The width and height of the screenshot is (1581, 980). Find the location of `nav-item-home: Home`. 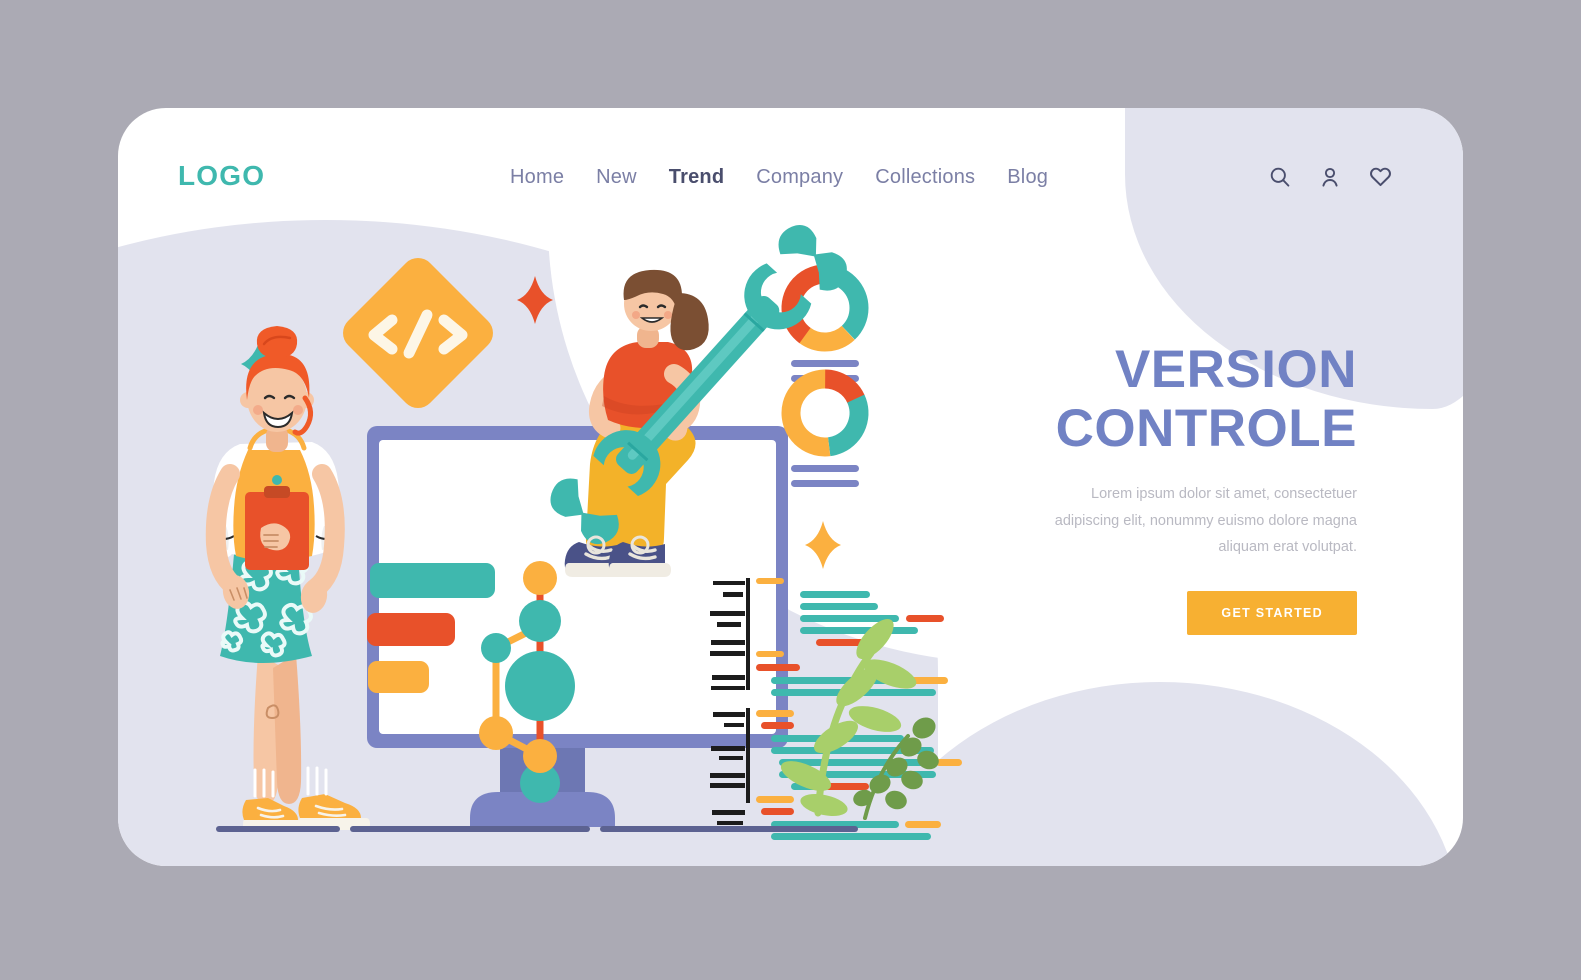

nav-item-home: Home is located at coordinates (537, 177).